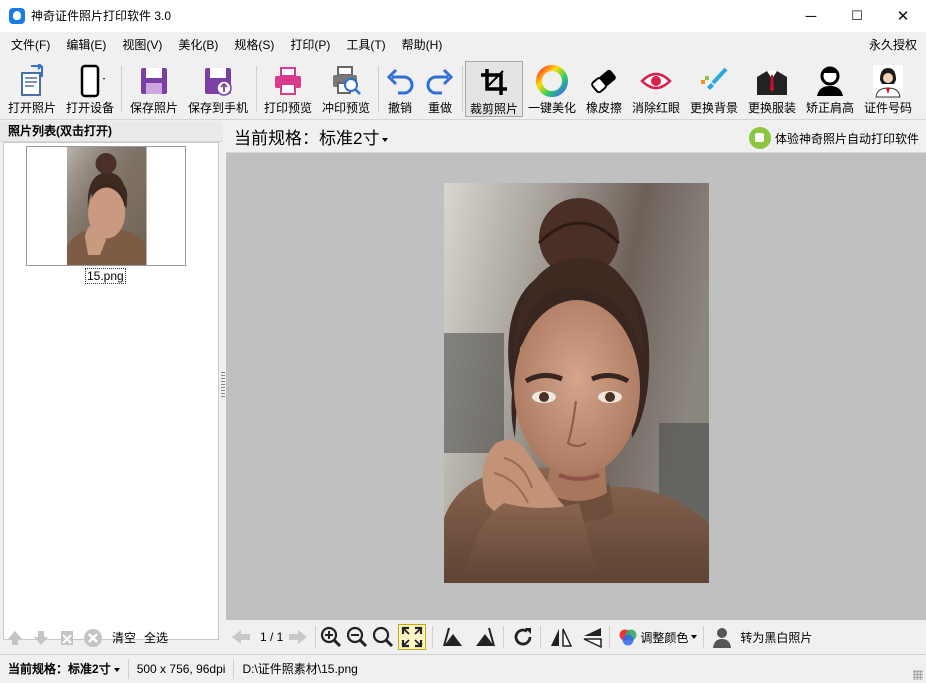  Describe the element at coordinates (93, 638) in the screenshot. I see `remove-icon` at that location.